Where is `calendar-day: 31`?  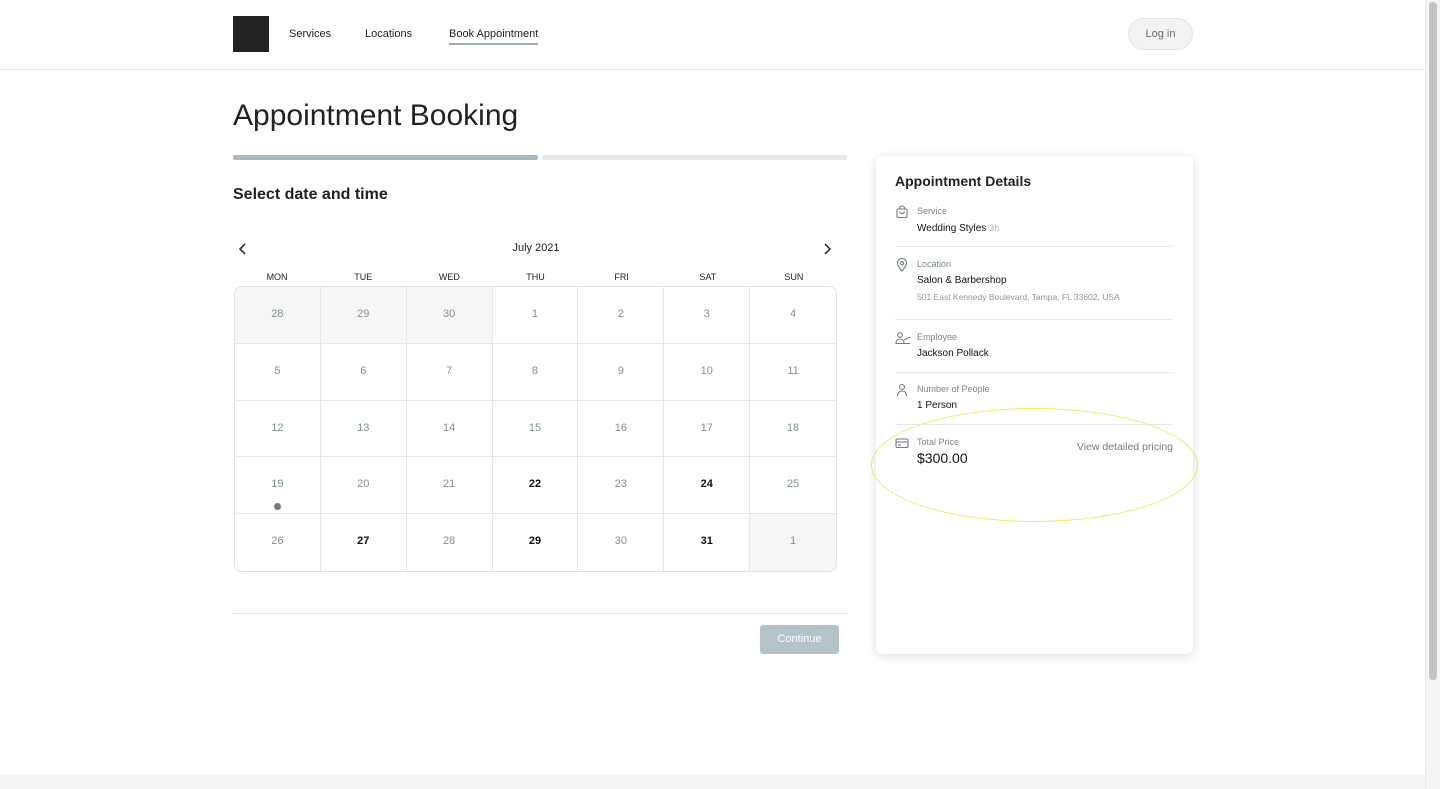 calendar-day: 31 is located at coordinates (707, 542).